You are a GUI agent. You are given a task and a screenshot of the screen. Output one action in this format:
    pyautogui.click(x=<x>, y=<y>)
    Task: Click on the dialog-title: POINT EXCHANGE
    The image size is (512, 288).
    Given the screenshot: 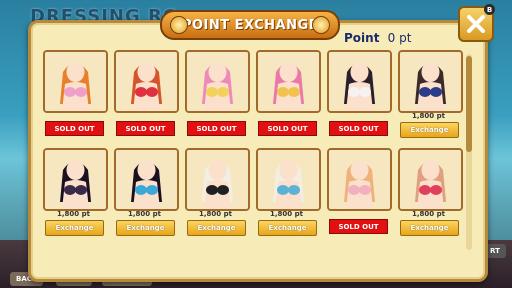 What is the action you would take?
    pyautogui.click(x=250, y=25)
    